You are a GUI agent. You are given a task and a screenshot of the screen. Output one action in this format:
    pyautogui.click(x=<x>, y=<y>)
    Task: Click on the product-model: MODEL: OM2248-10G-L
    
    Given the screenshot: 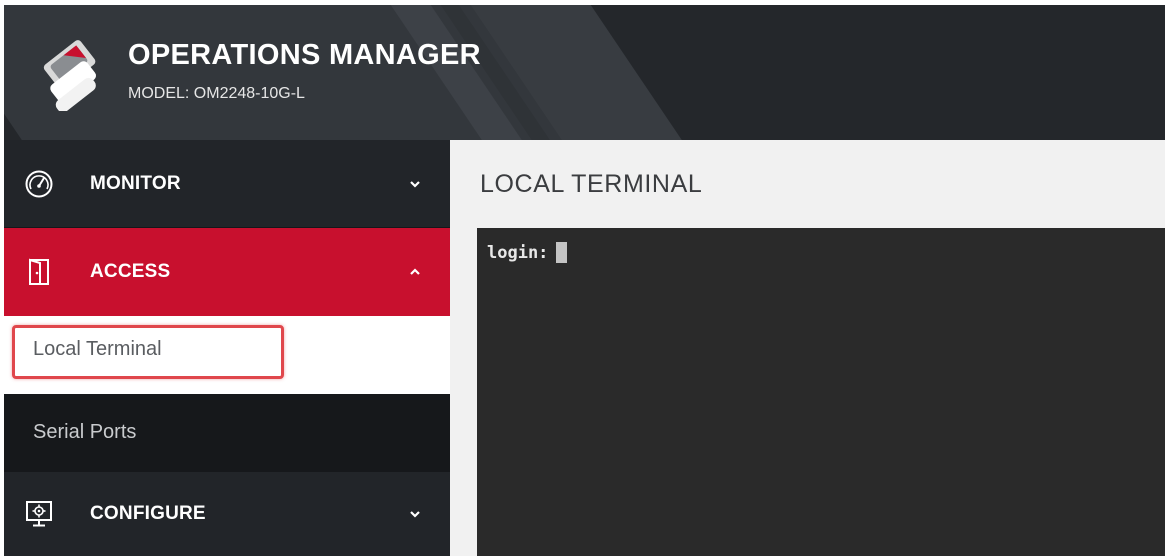 What is the action you would take?
    pyautogui.click(x=216, y=93)
    